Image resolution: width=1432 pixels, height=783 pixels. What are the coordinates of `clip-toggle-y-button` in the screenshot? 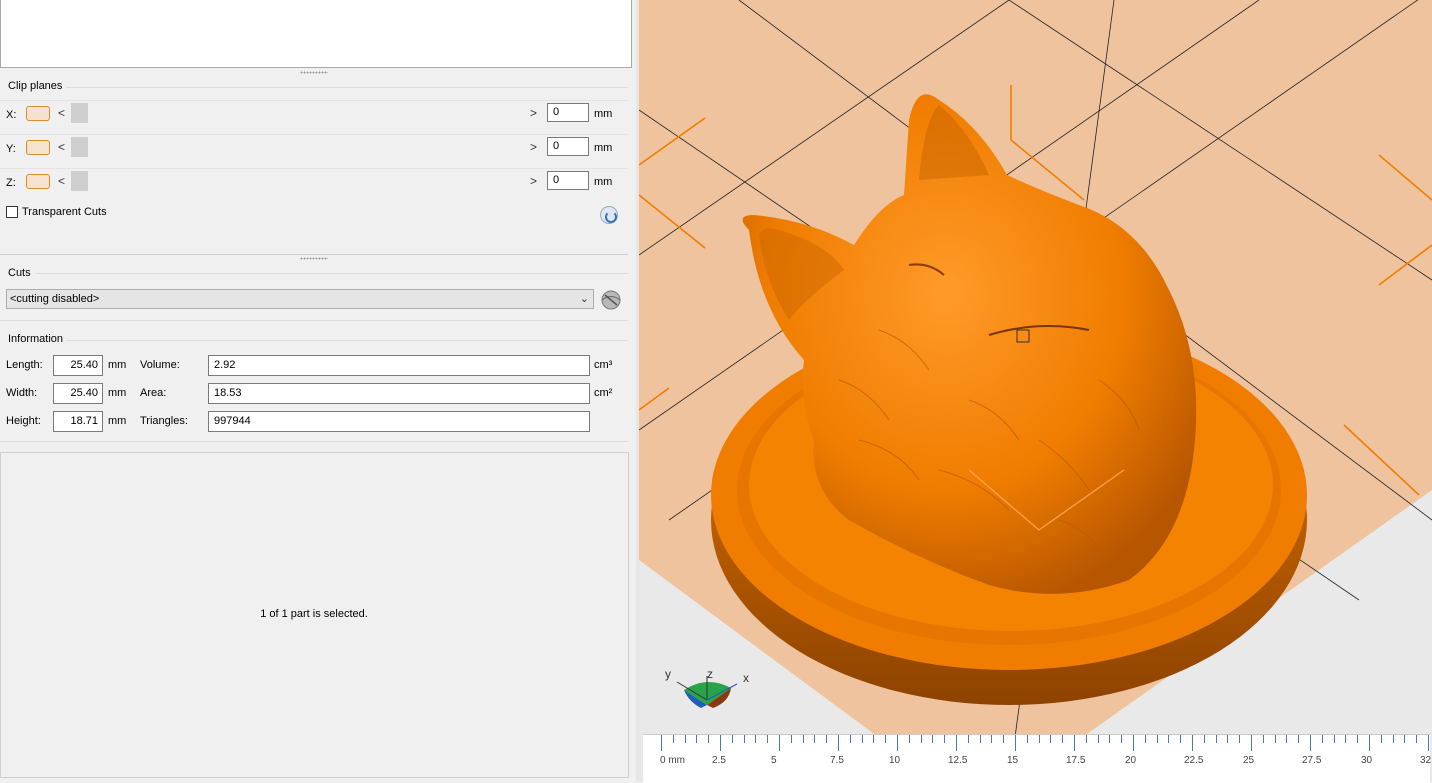 It's located at (38, 147).